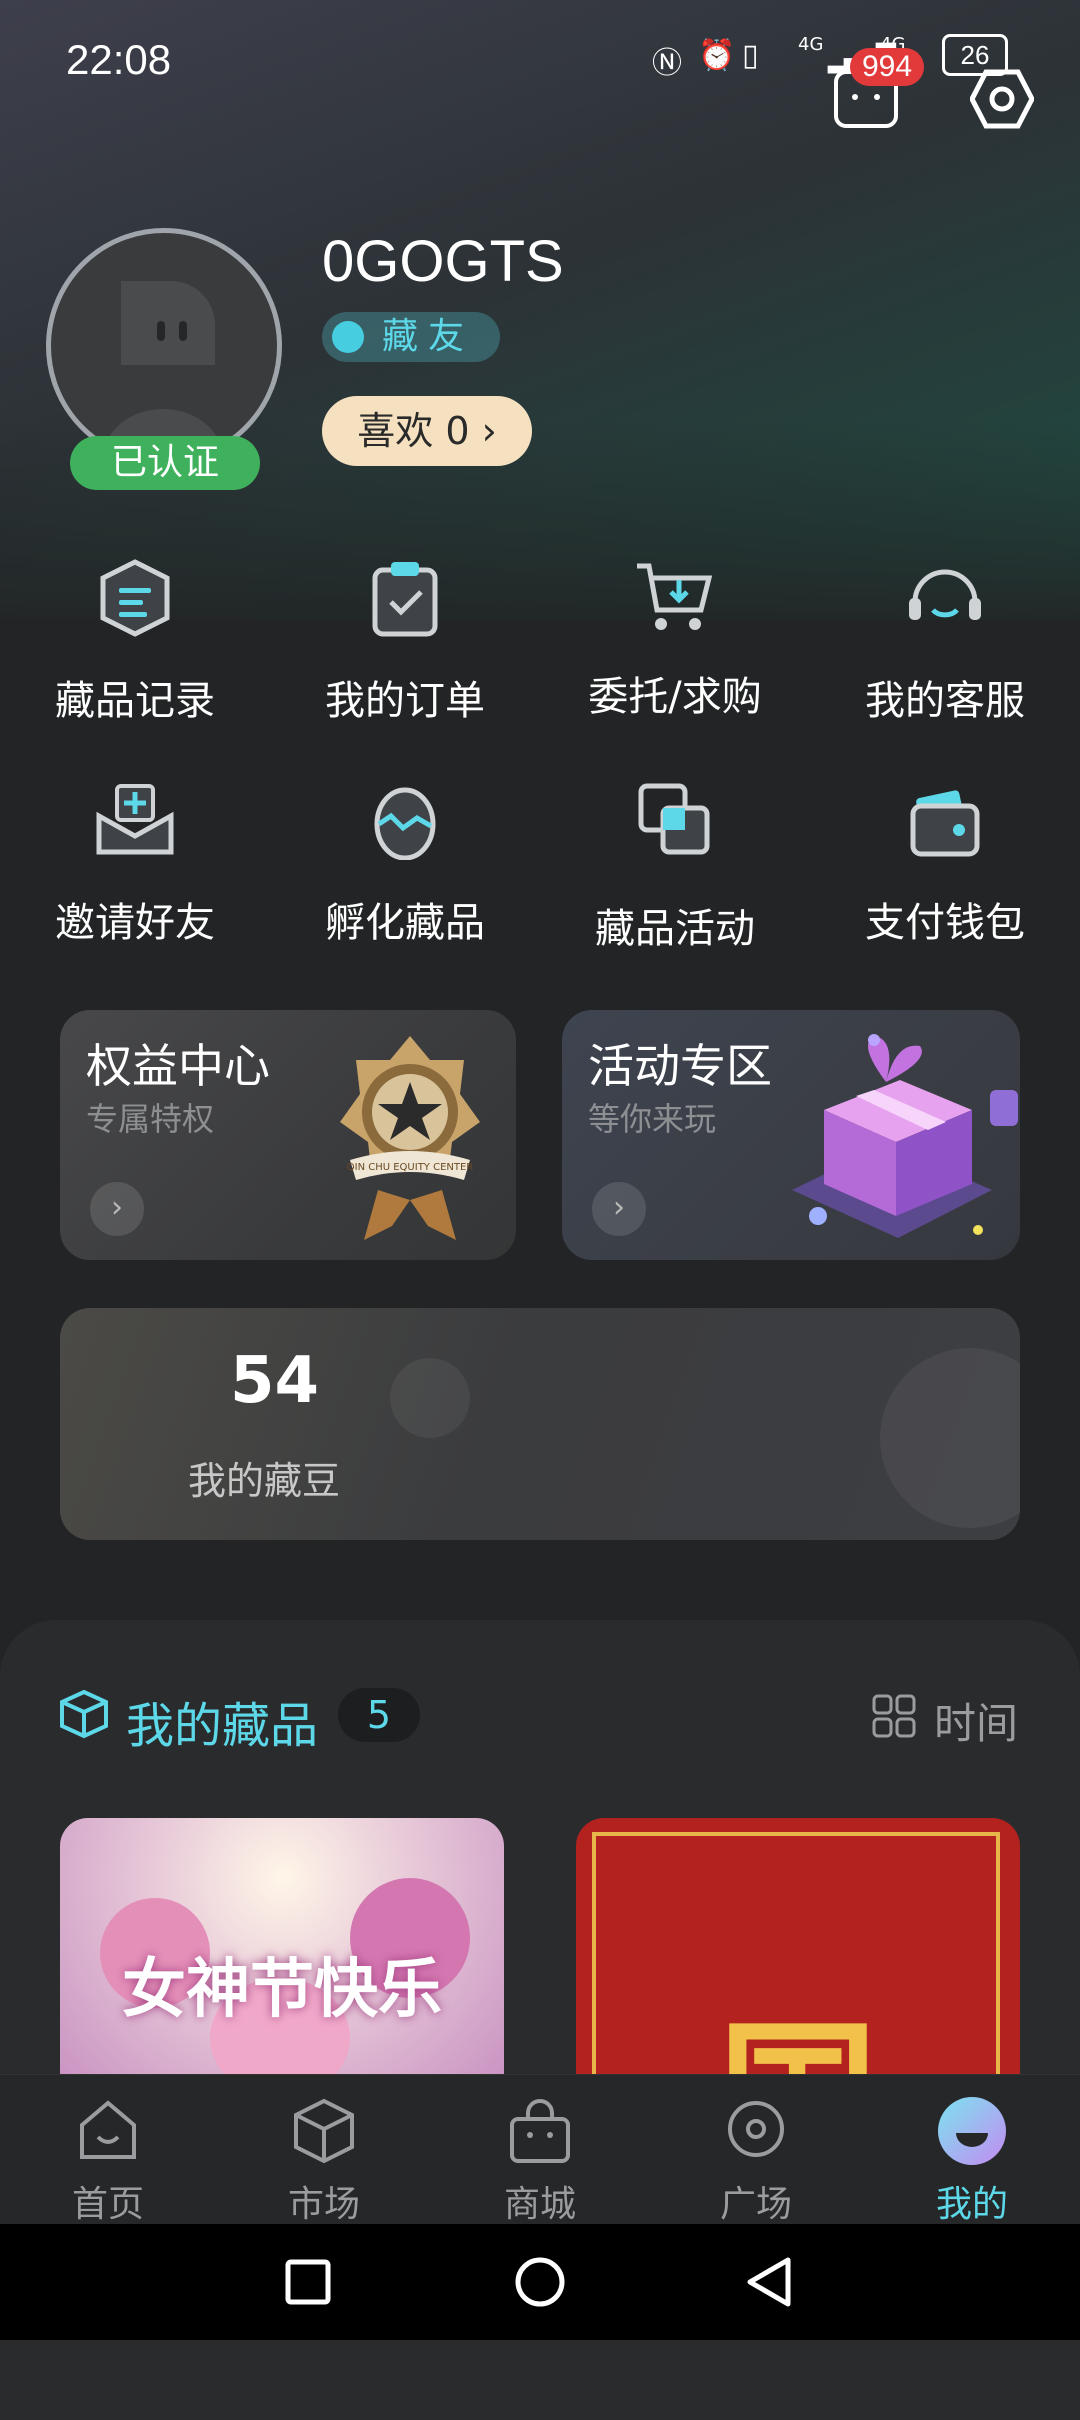 Image resolution: width=1080 pixels, height=2420 pixels. Describe the element at coordinates (755, 2204) in the screenshot. I see `nav-label: 广场` at that location.